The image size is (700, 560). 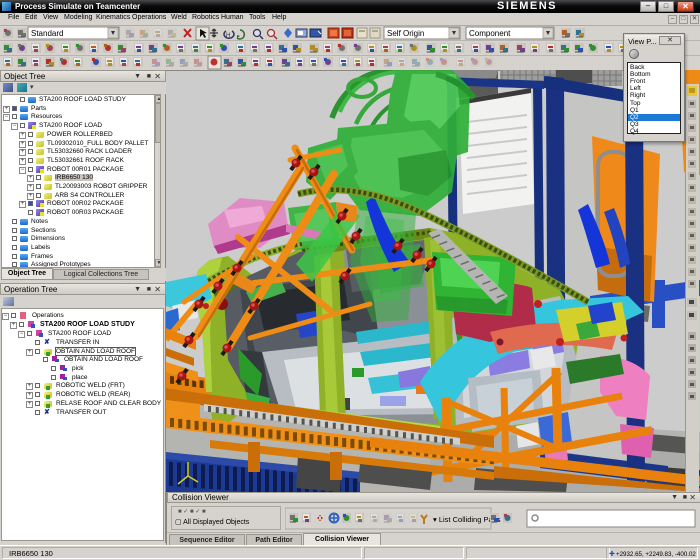 I want to click on svg-text: Standard, so click(x=47, y=33).